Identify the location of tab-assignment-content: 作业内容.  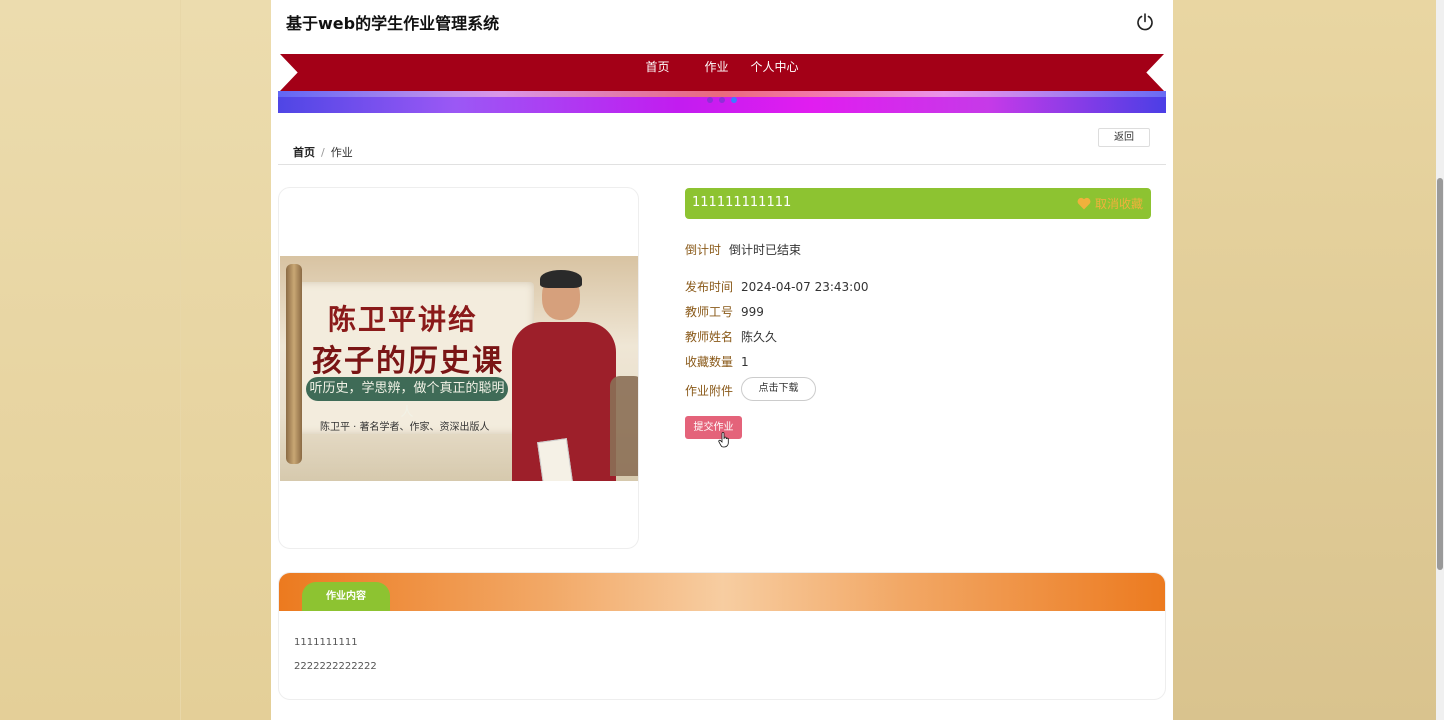
(346, 596).